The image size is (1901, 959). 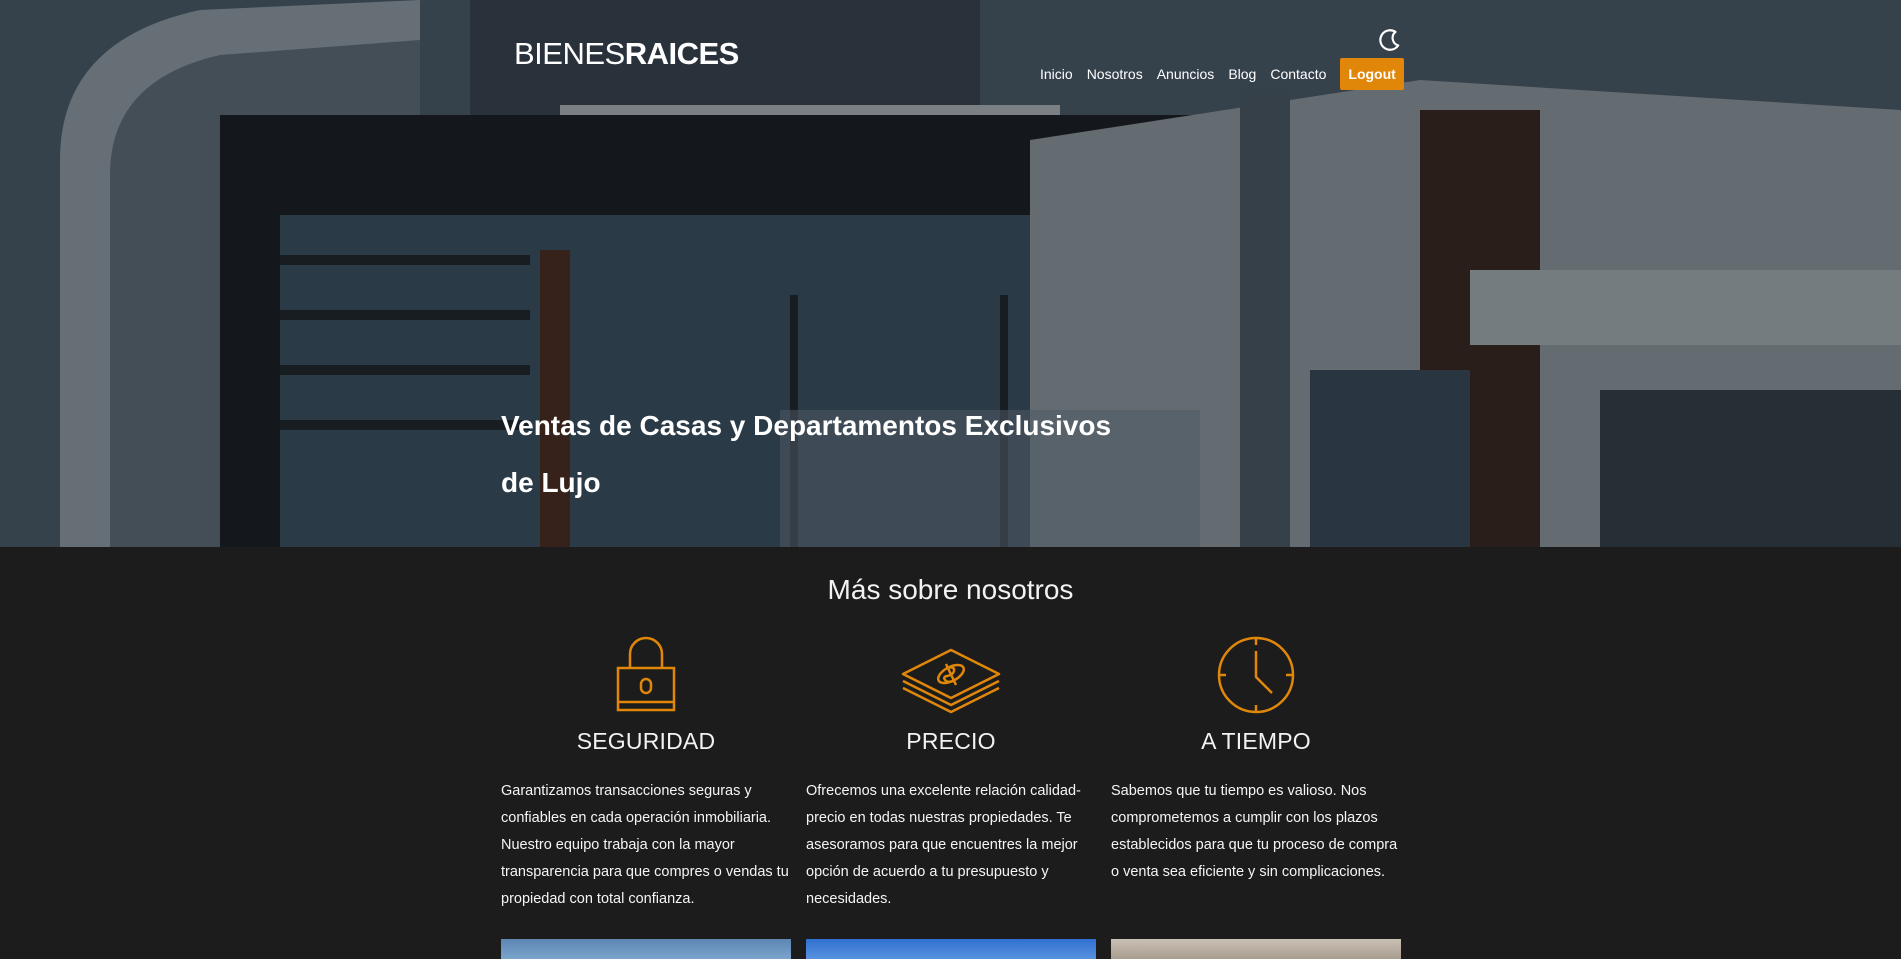 What do you see at coordinates (1389, 40) in the screenshot?
I see `dark-mode-moon-icon` at bounding box center [1389, 40].